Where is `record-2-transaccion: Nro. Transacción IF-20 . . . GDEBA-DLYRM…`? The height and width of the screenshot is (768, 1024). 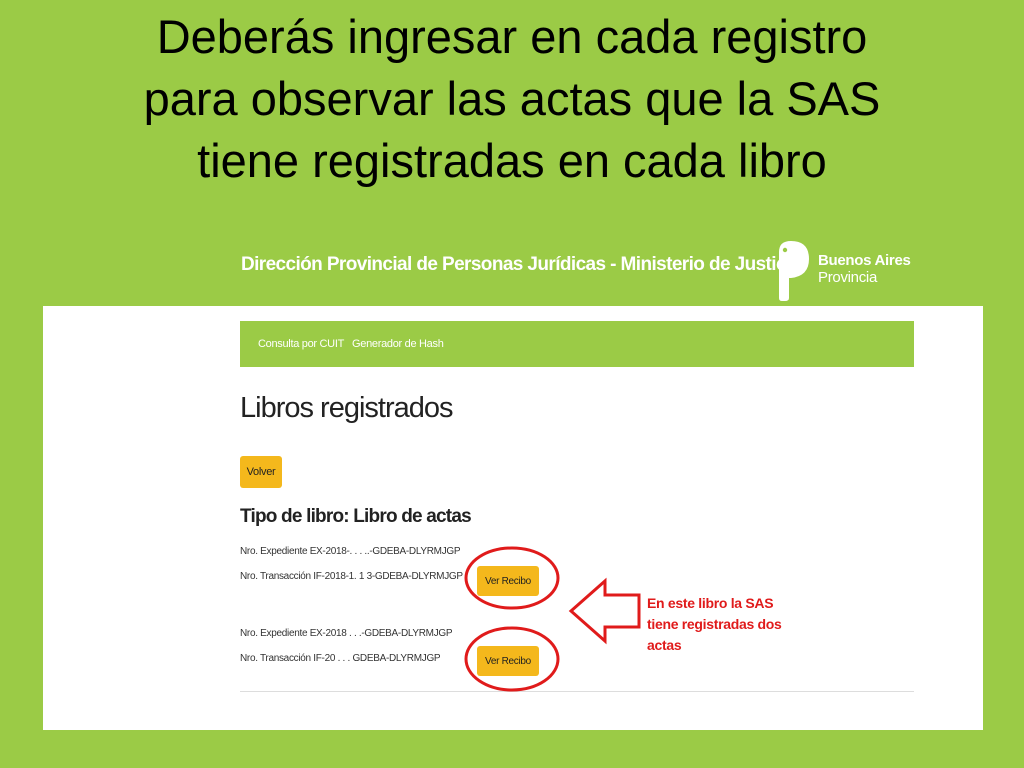 record-2-transaccion: Nro. Transacción IF-20 . . . GDEBA-DLYRM… is located at coordinates (340, 658).